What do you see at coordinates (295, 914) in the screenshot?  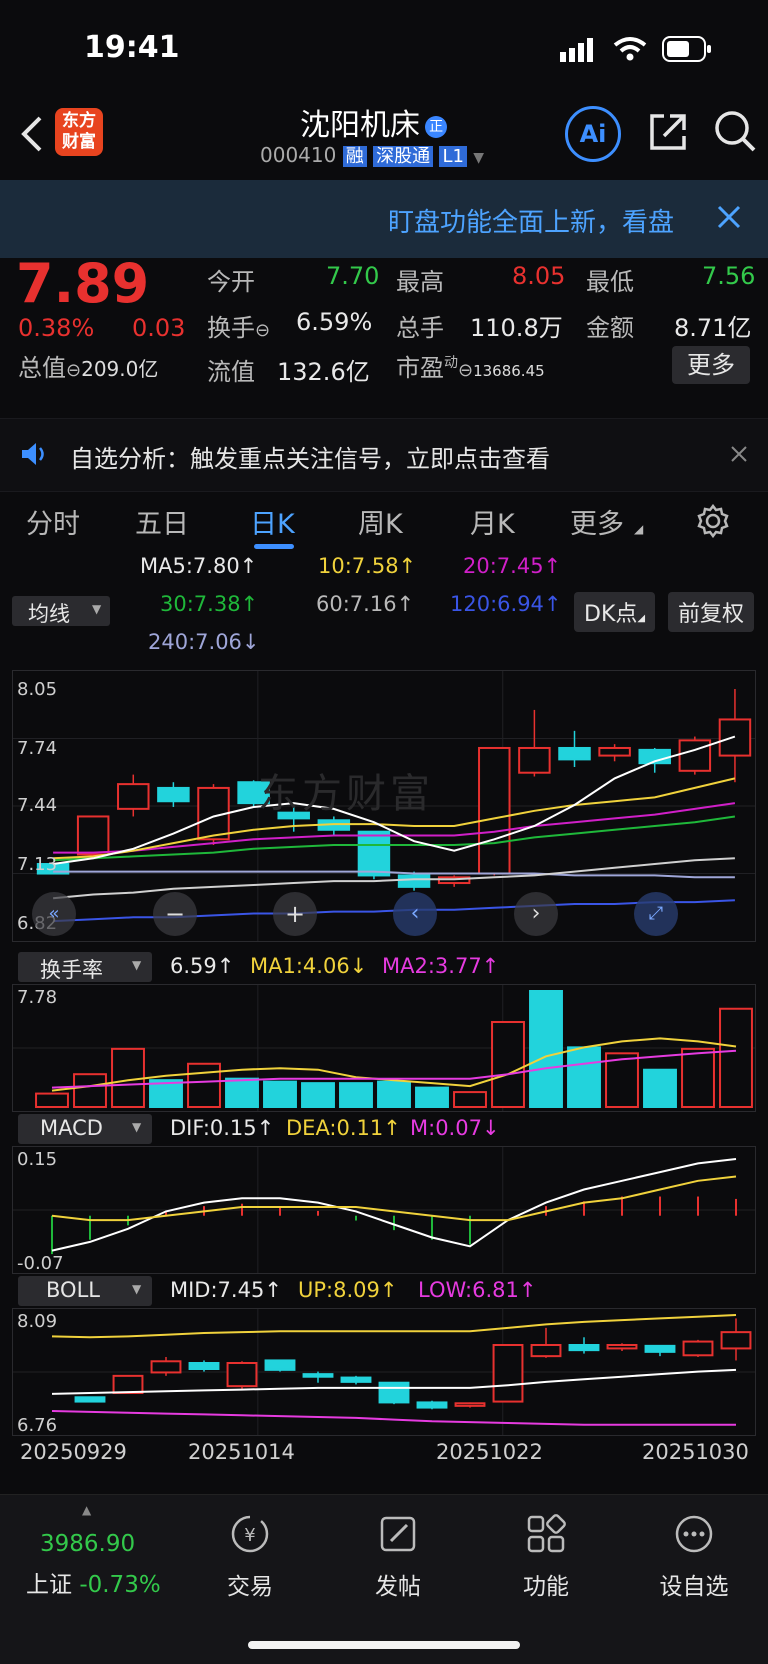 I see `zoom-in-icon: +` at bounding box center [295, 914].